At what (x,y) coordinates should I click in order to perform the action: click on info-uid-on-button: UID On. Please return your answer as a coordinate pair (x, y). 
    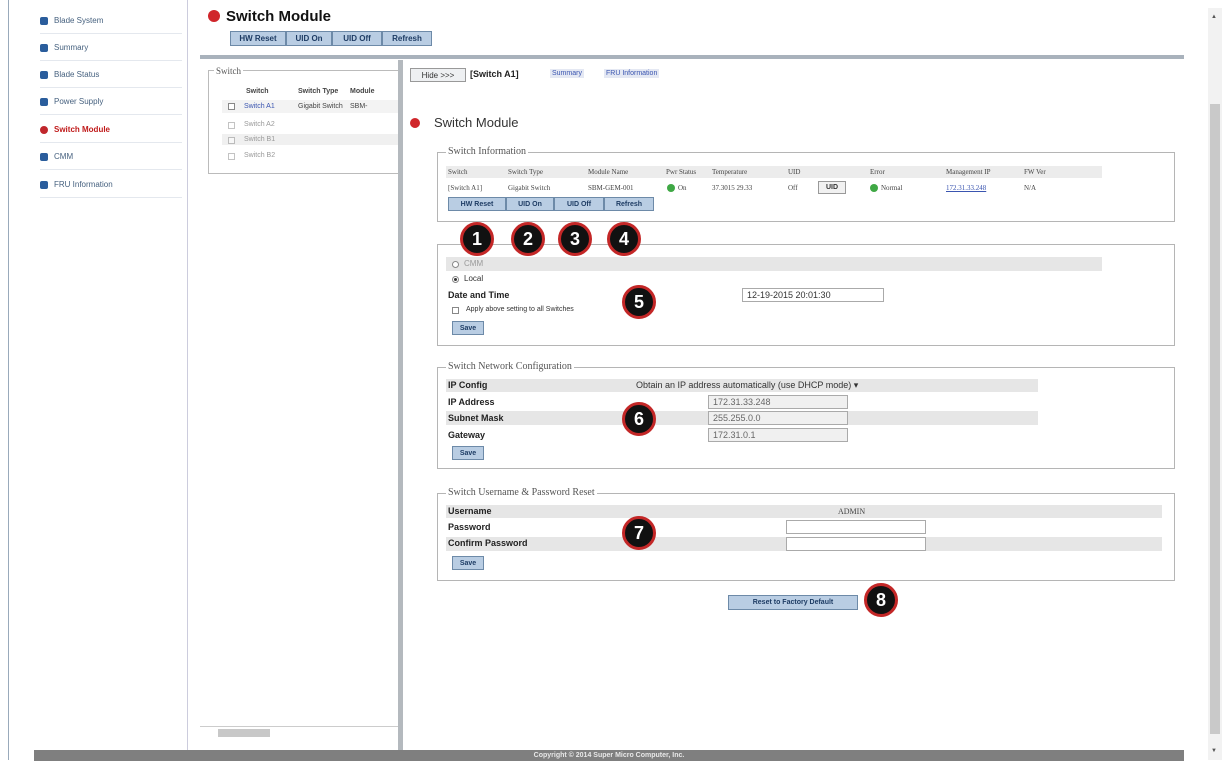
    Looking at the image, I should click on (530, 204).